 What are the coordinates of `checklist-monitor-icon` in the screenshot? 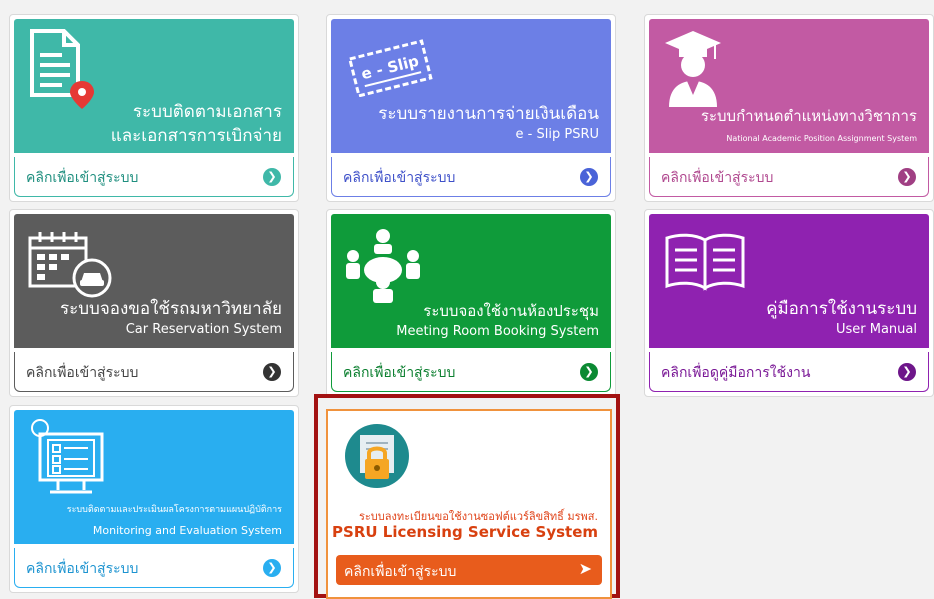 It's located at (71, 458).